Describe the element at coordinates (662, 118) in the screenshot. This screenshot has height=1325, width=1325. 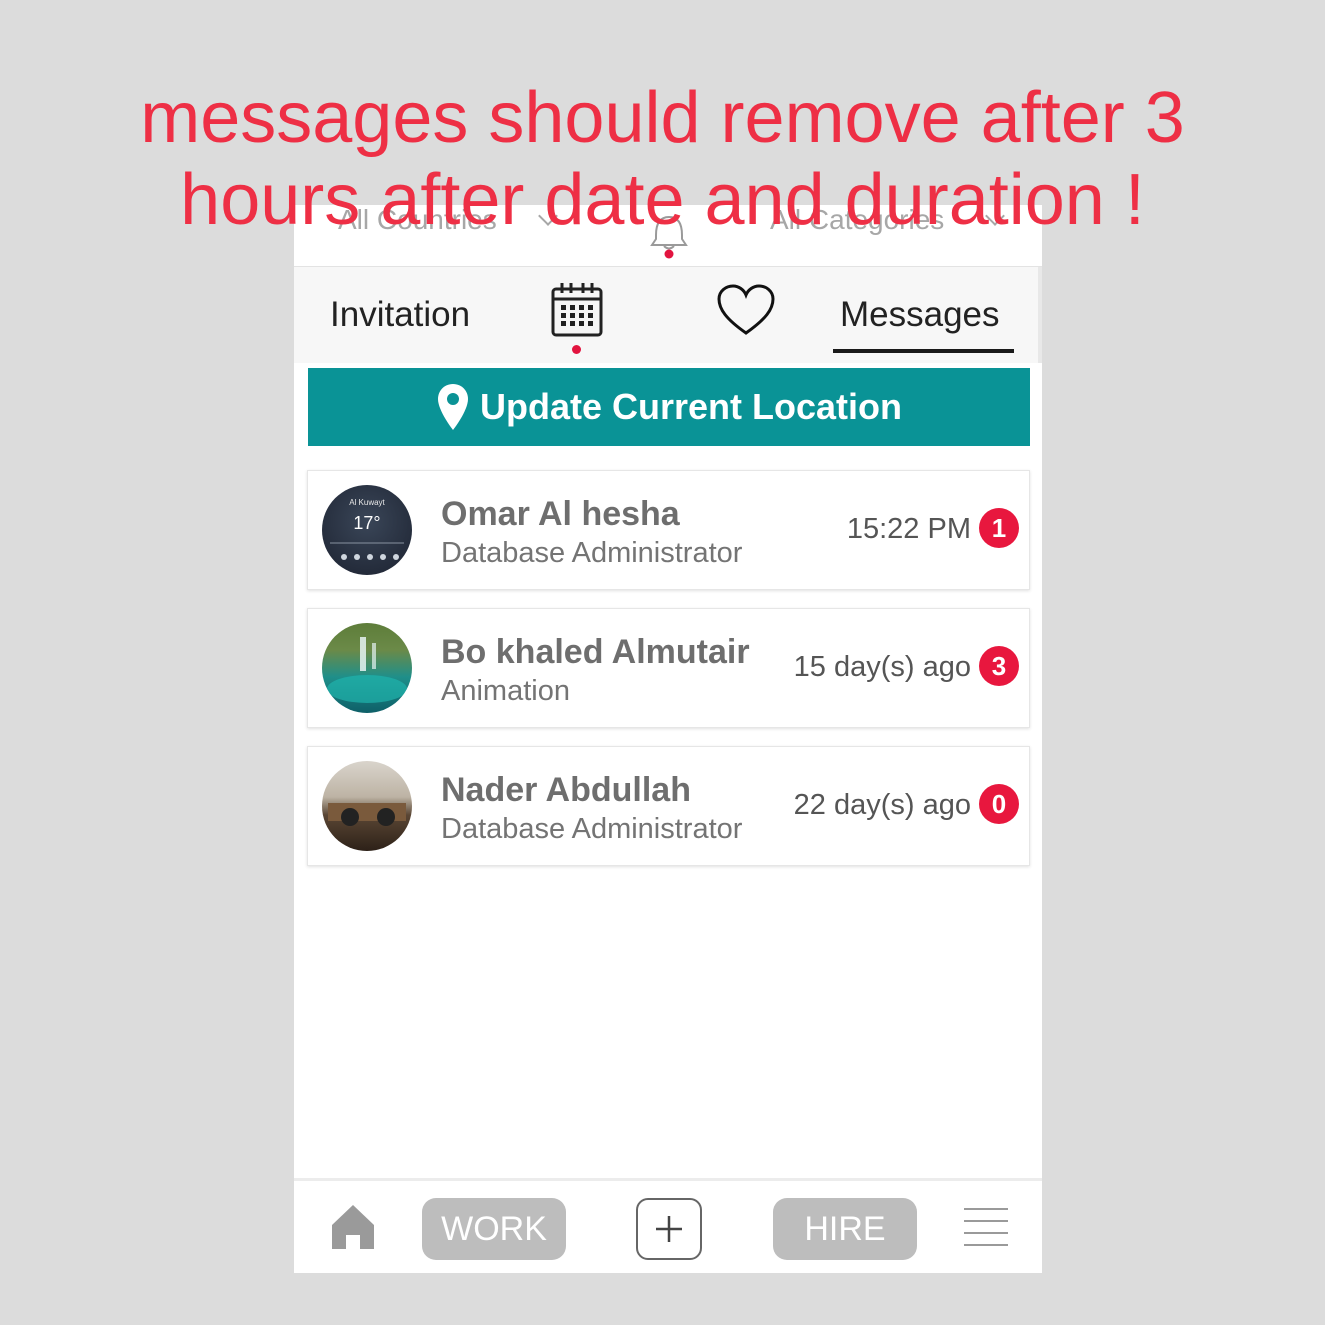
I see `annotation-line-1: messages should remove after 3` at that location.